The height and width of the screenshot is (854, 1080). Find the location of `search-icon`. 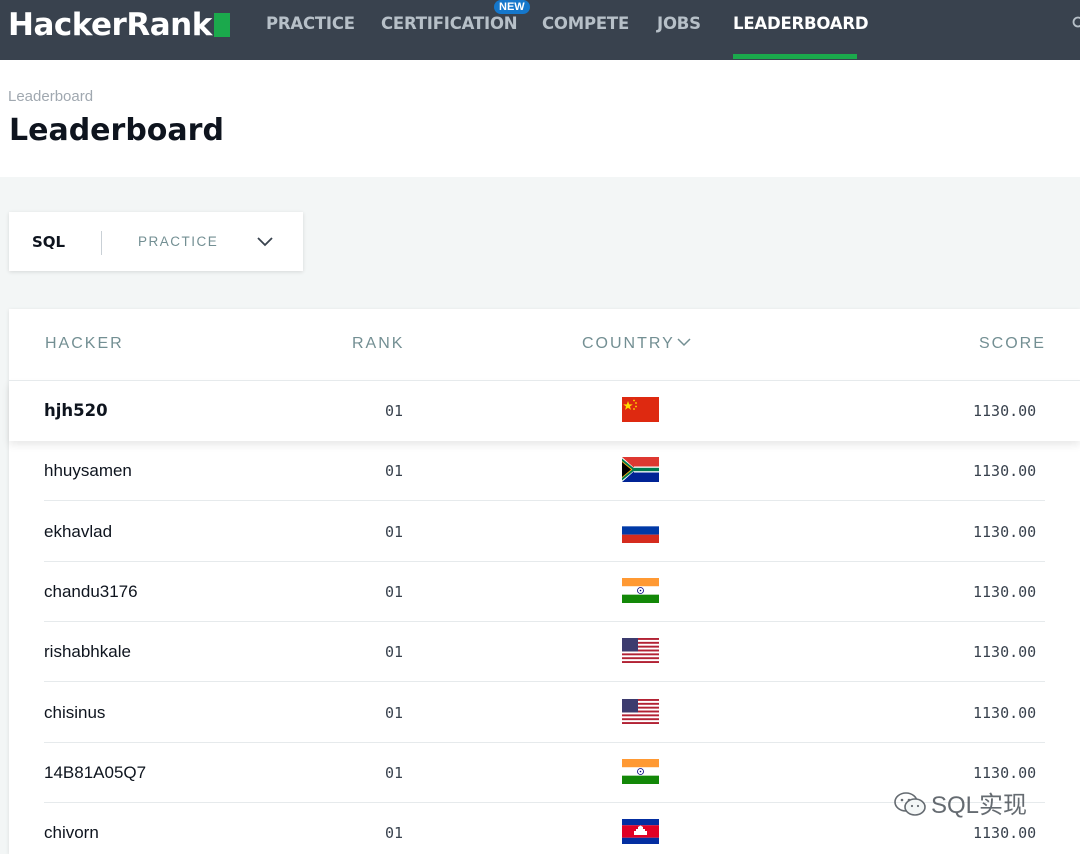

search-icon is located at coordinates (1076, 24).